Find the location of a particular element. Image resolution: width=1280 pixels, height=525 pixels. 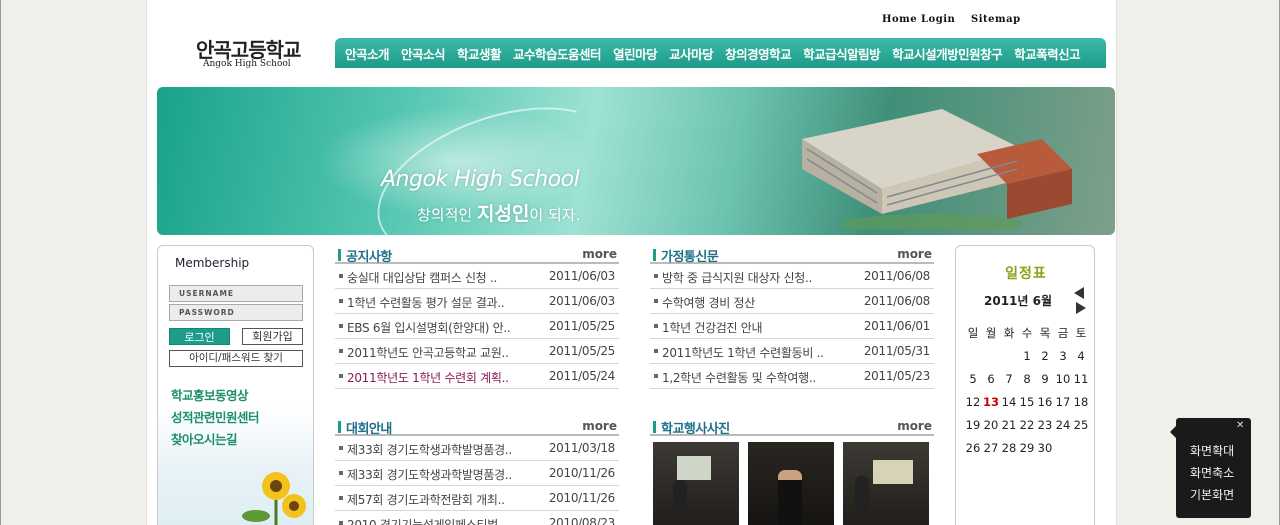

bullet is located at coordinates (341, 301).